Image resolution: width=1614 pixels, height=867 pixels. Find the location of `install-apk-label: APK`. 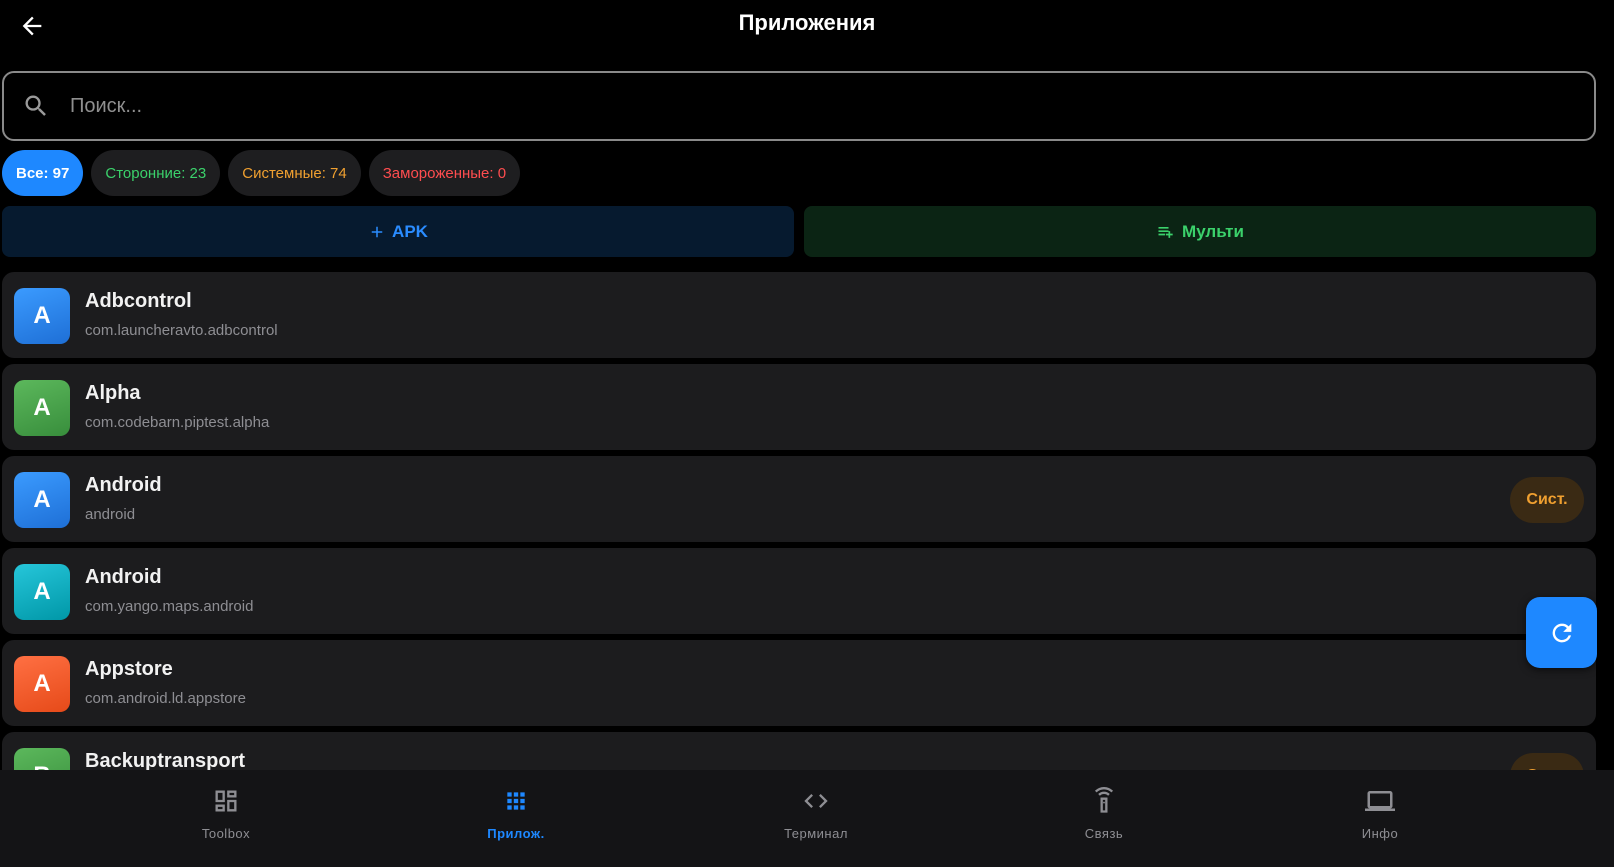

install-apk-label: APK is located at coordinates (410, 231).